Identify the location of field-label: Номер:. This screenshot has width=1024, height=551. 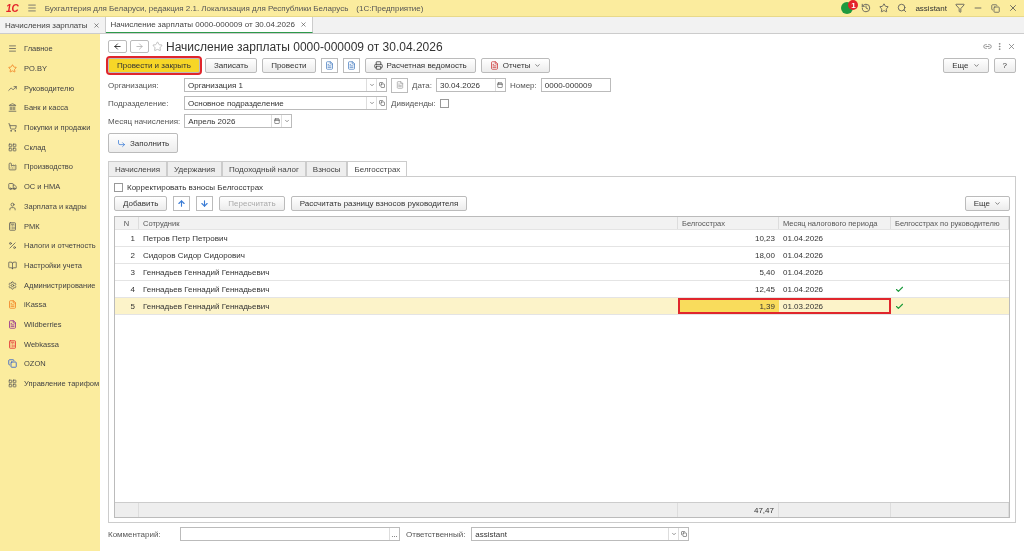
(523, 85).